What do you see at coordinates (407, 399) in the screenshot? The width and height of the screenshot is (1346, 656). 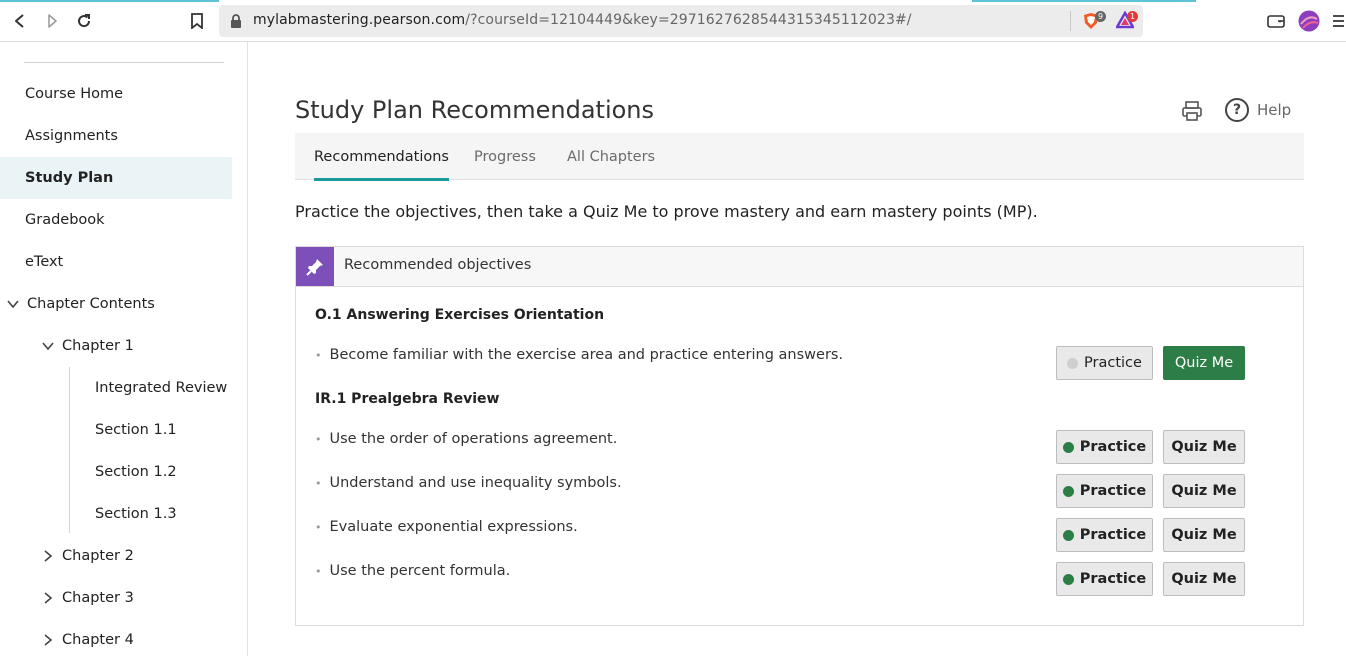 I see `objective-heading: IR.1 Prealgebra Review` at bounding box center [407, 399].